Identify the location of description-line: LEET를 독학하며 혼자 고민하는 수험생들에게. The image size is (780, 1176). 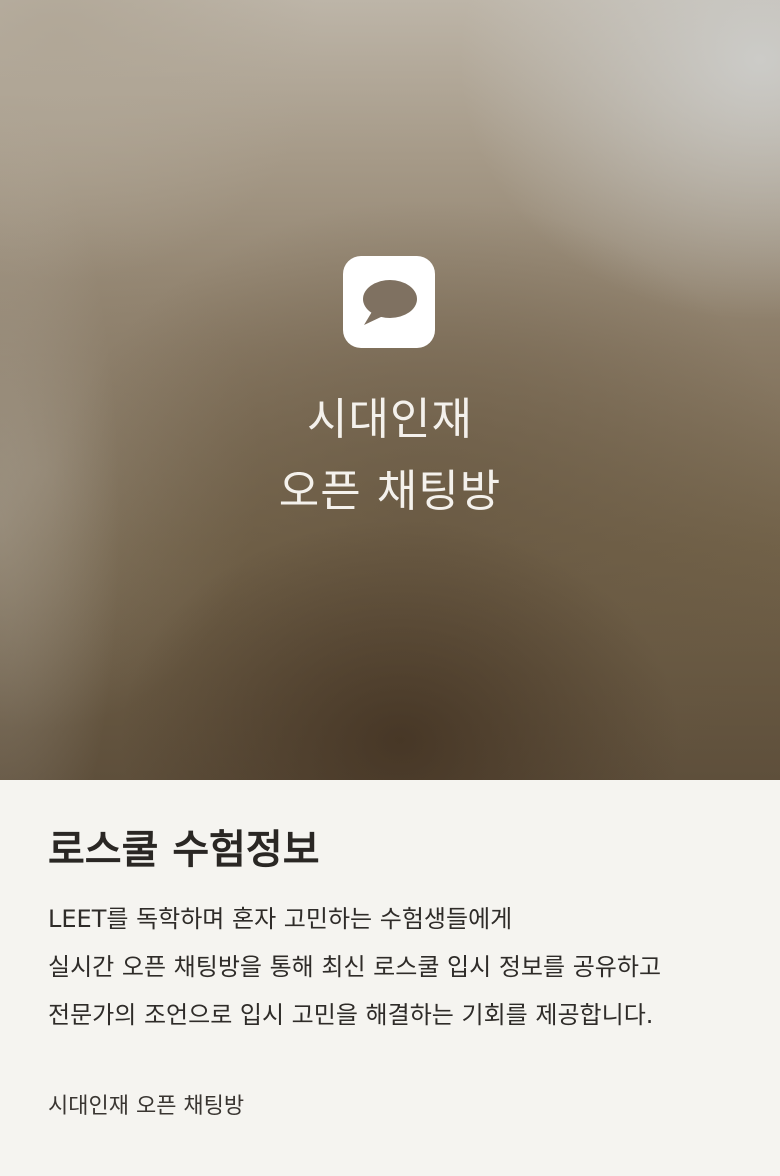
(280, 919).